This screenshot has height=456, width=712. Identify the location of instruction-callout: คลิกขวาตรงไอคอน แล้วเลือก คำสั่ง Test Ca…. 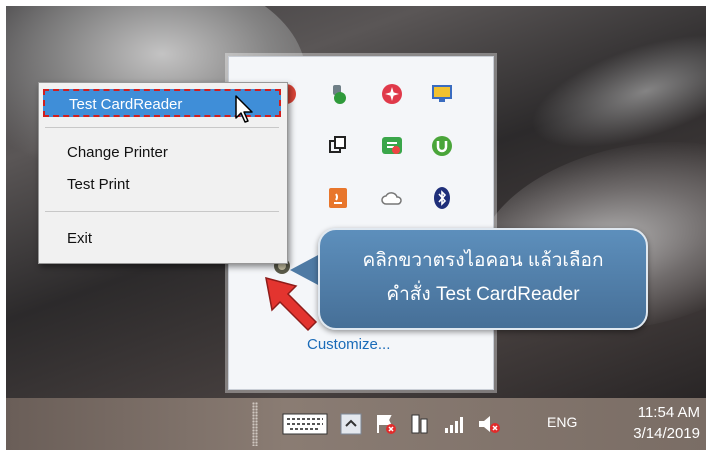
(483, 279).